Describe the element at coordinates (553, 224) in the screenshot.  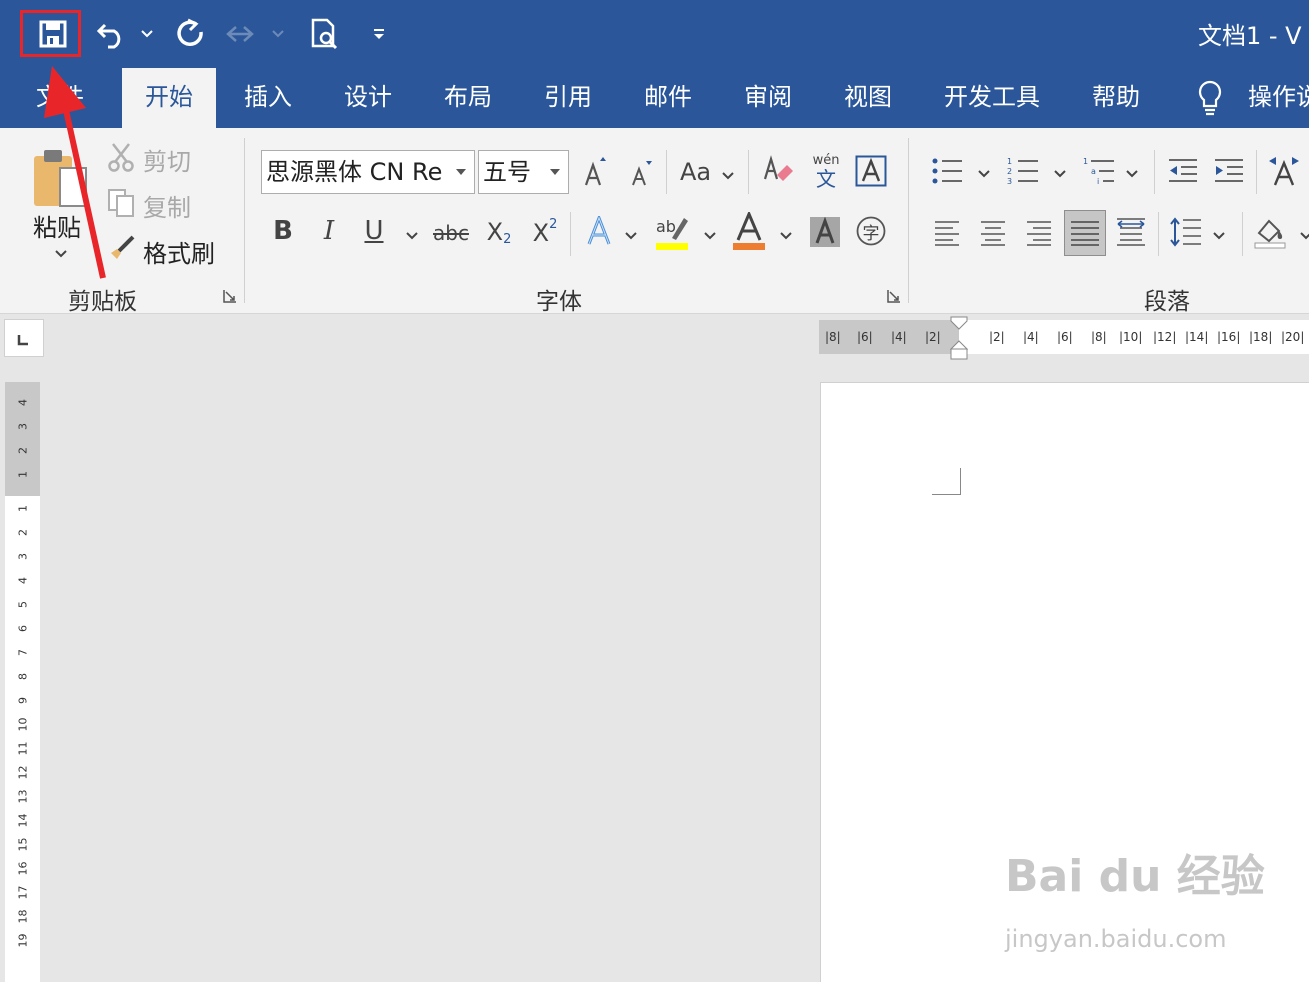
I see `superscript-mark: 2` at that location.